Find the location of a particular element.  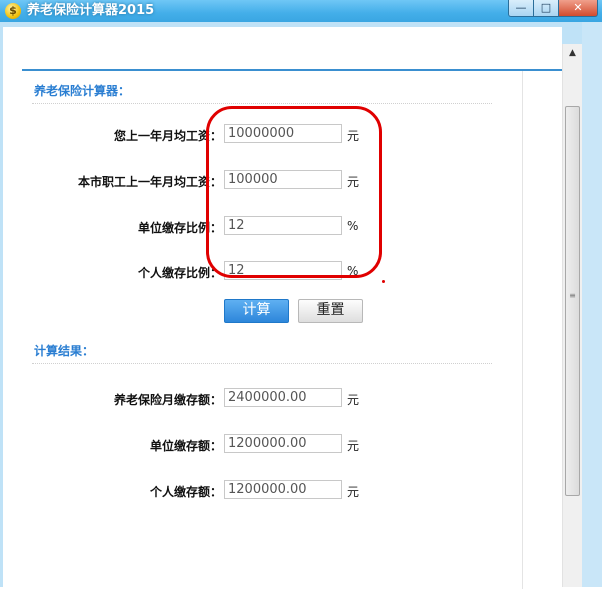

red-annotation-dot is located at coordinates (383, 281).